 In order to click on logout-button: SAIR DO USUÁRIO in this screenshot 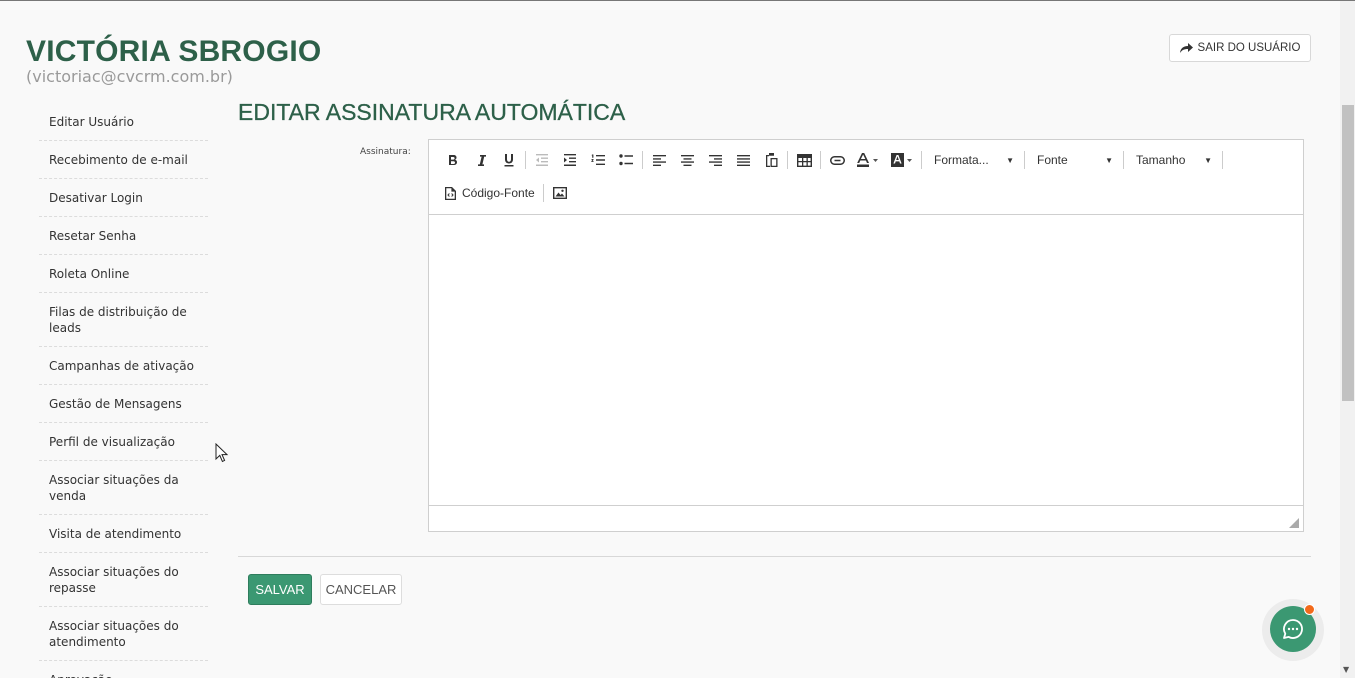, I will do `click(1240, 48)`.